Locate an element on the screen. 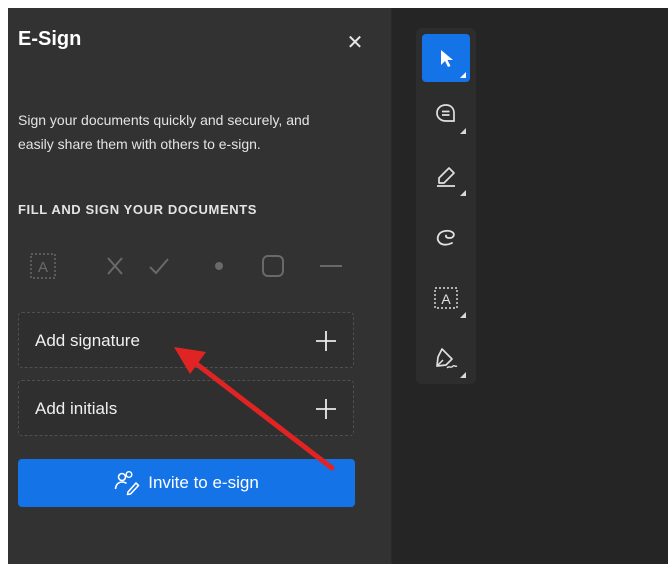 This screenshot has height=564, width=668. draw-tool-button is located at coordinates (446, 238).